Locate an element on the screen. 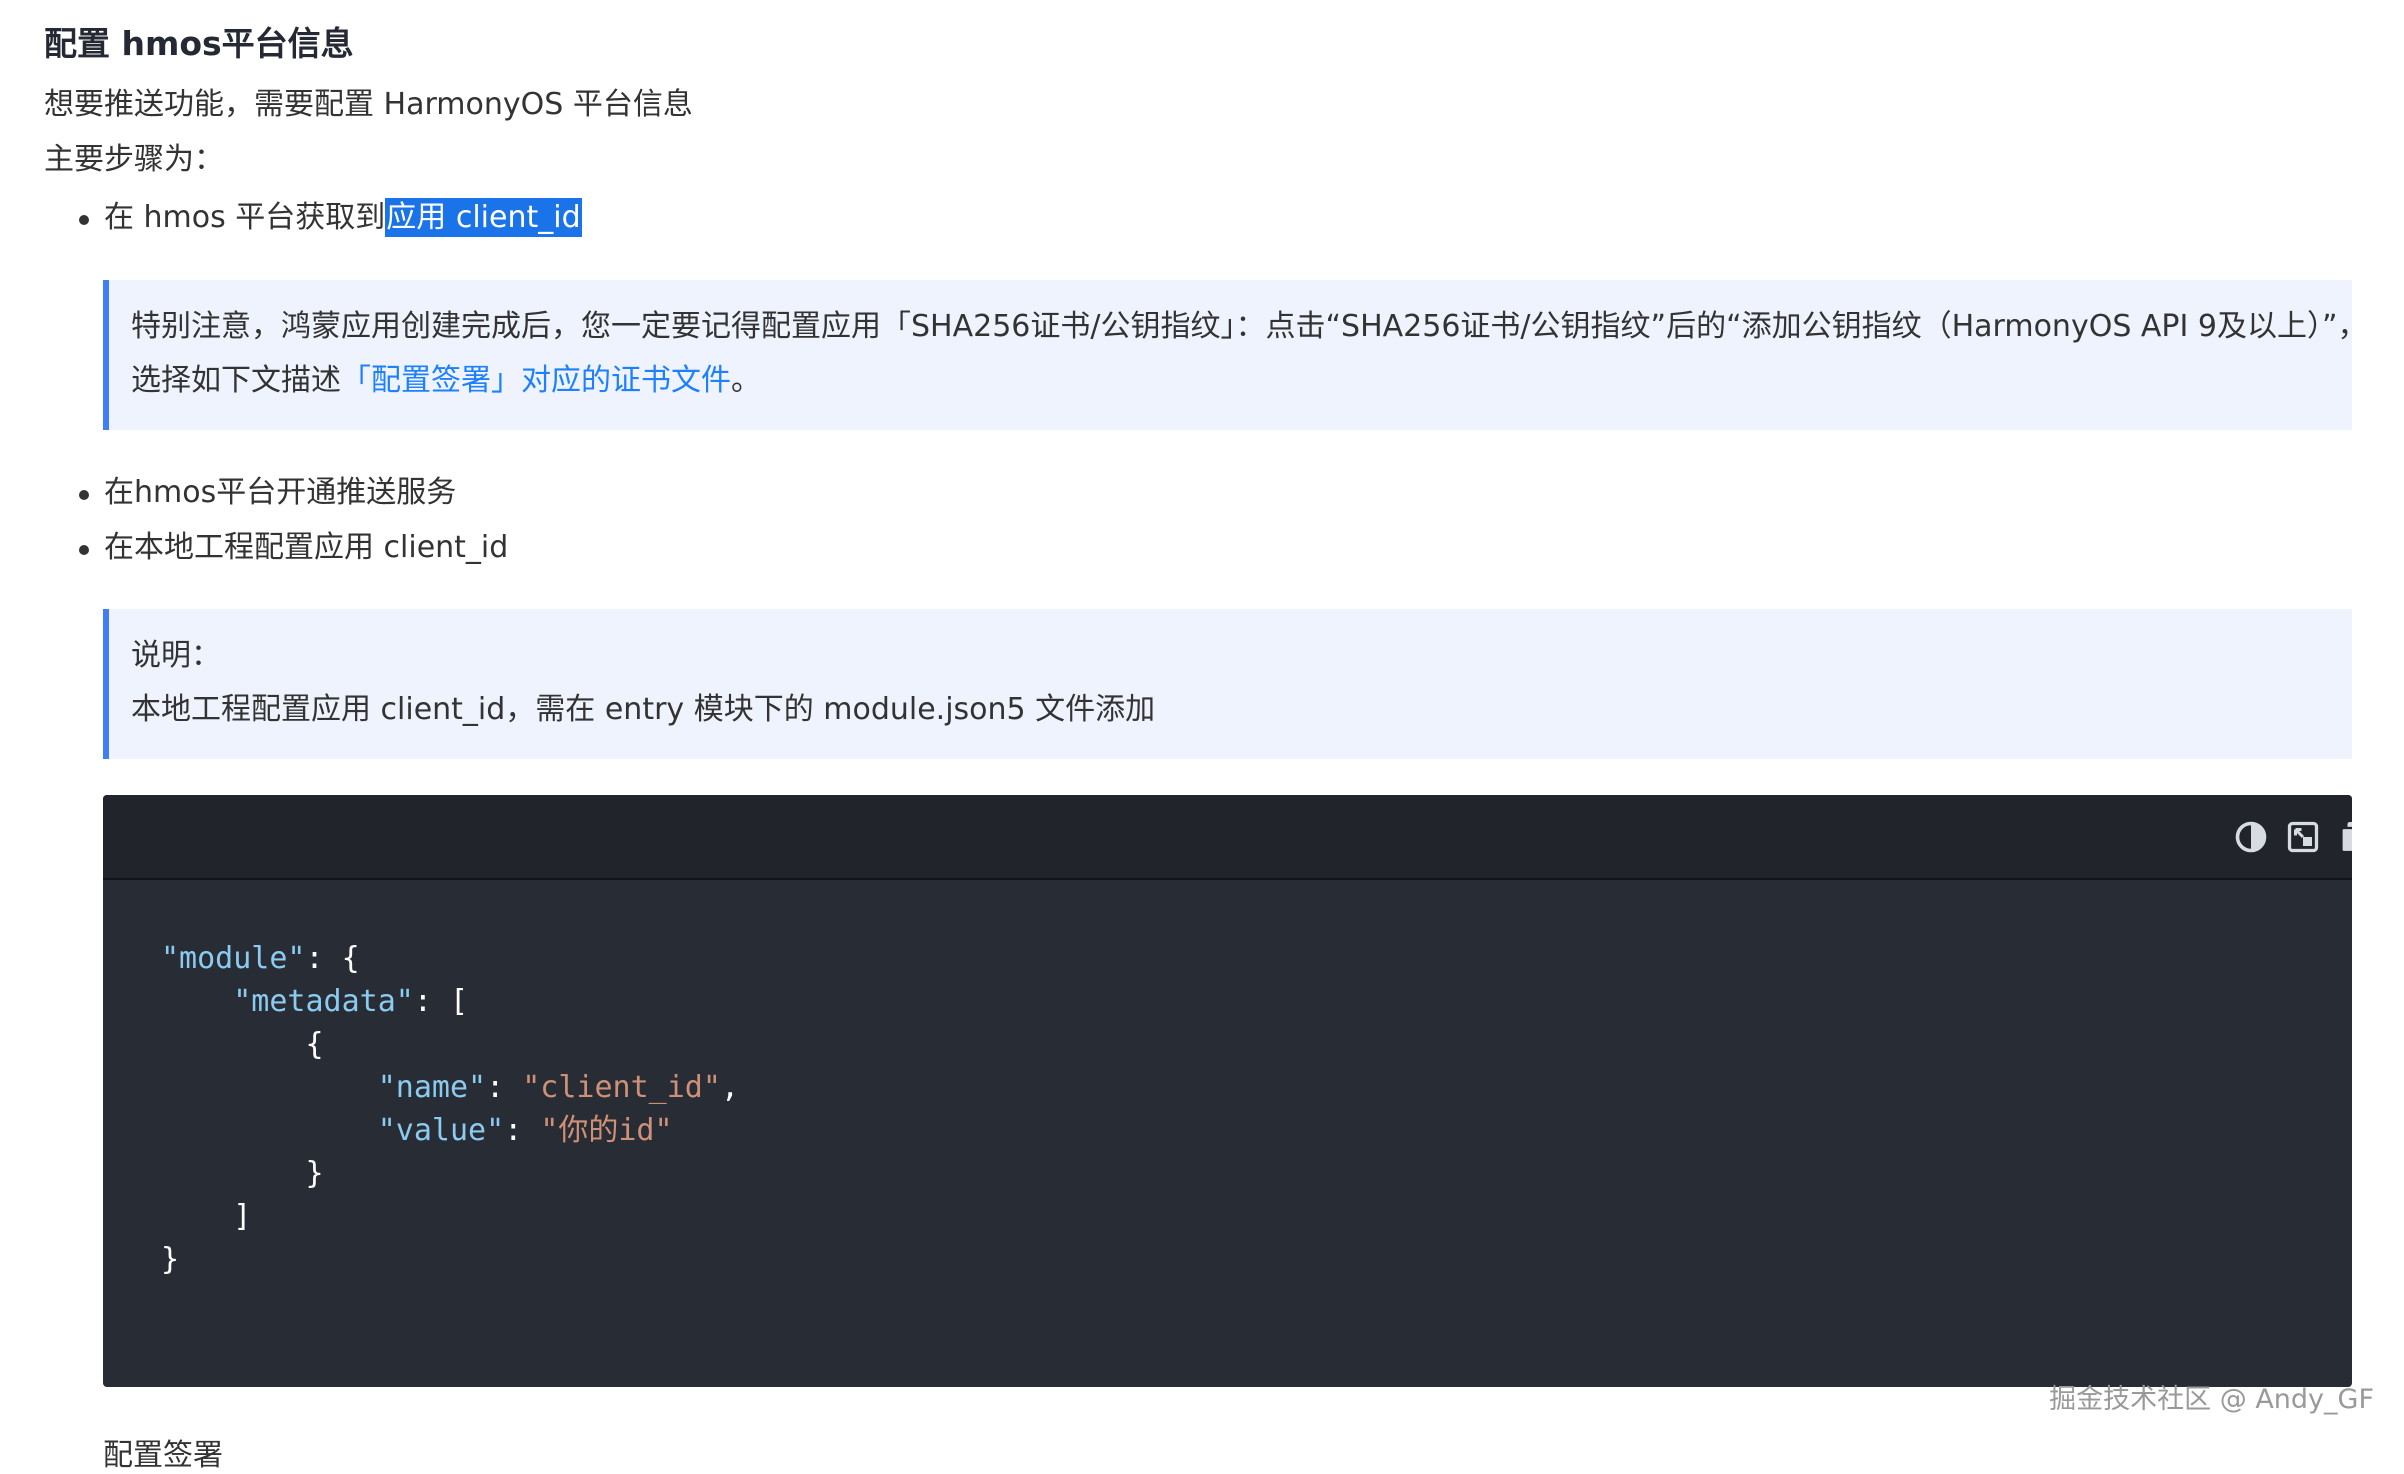 The width and height of the screenshot is (2404, 1474). list-item-3: 在本地工程配置应用 client_id is located at coordinates (306, 547).